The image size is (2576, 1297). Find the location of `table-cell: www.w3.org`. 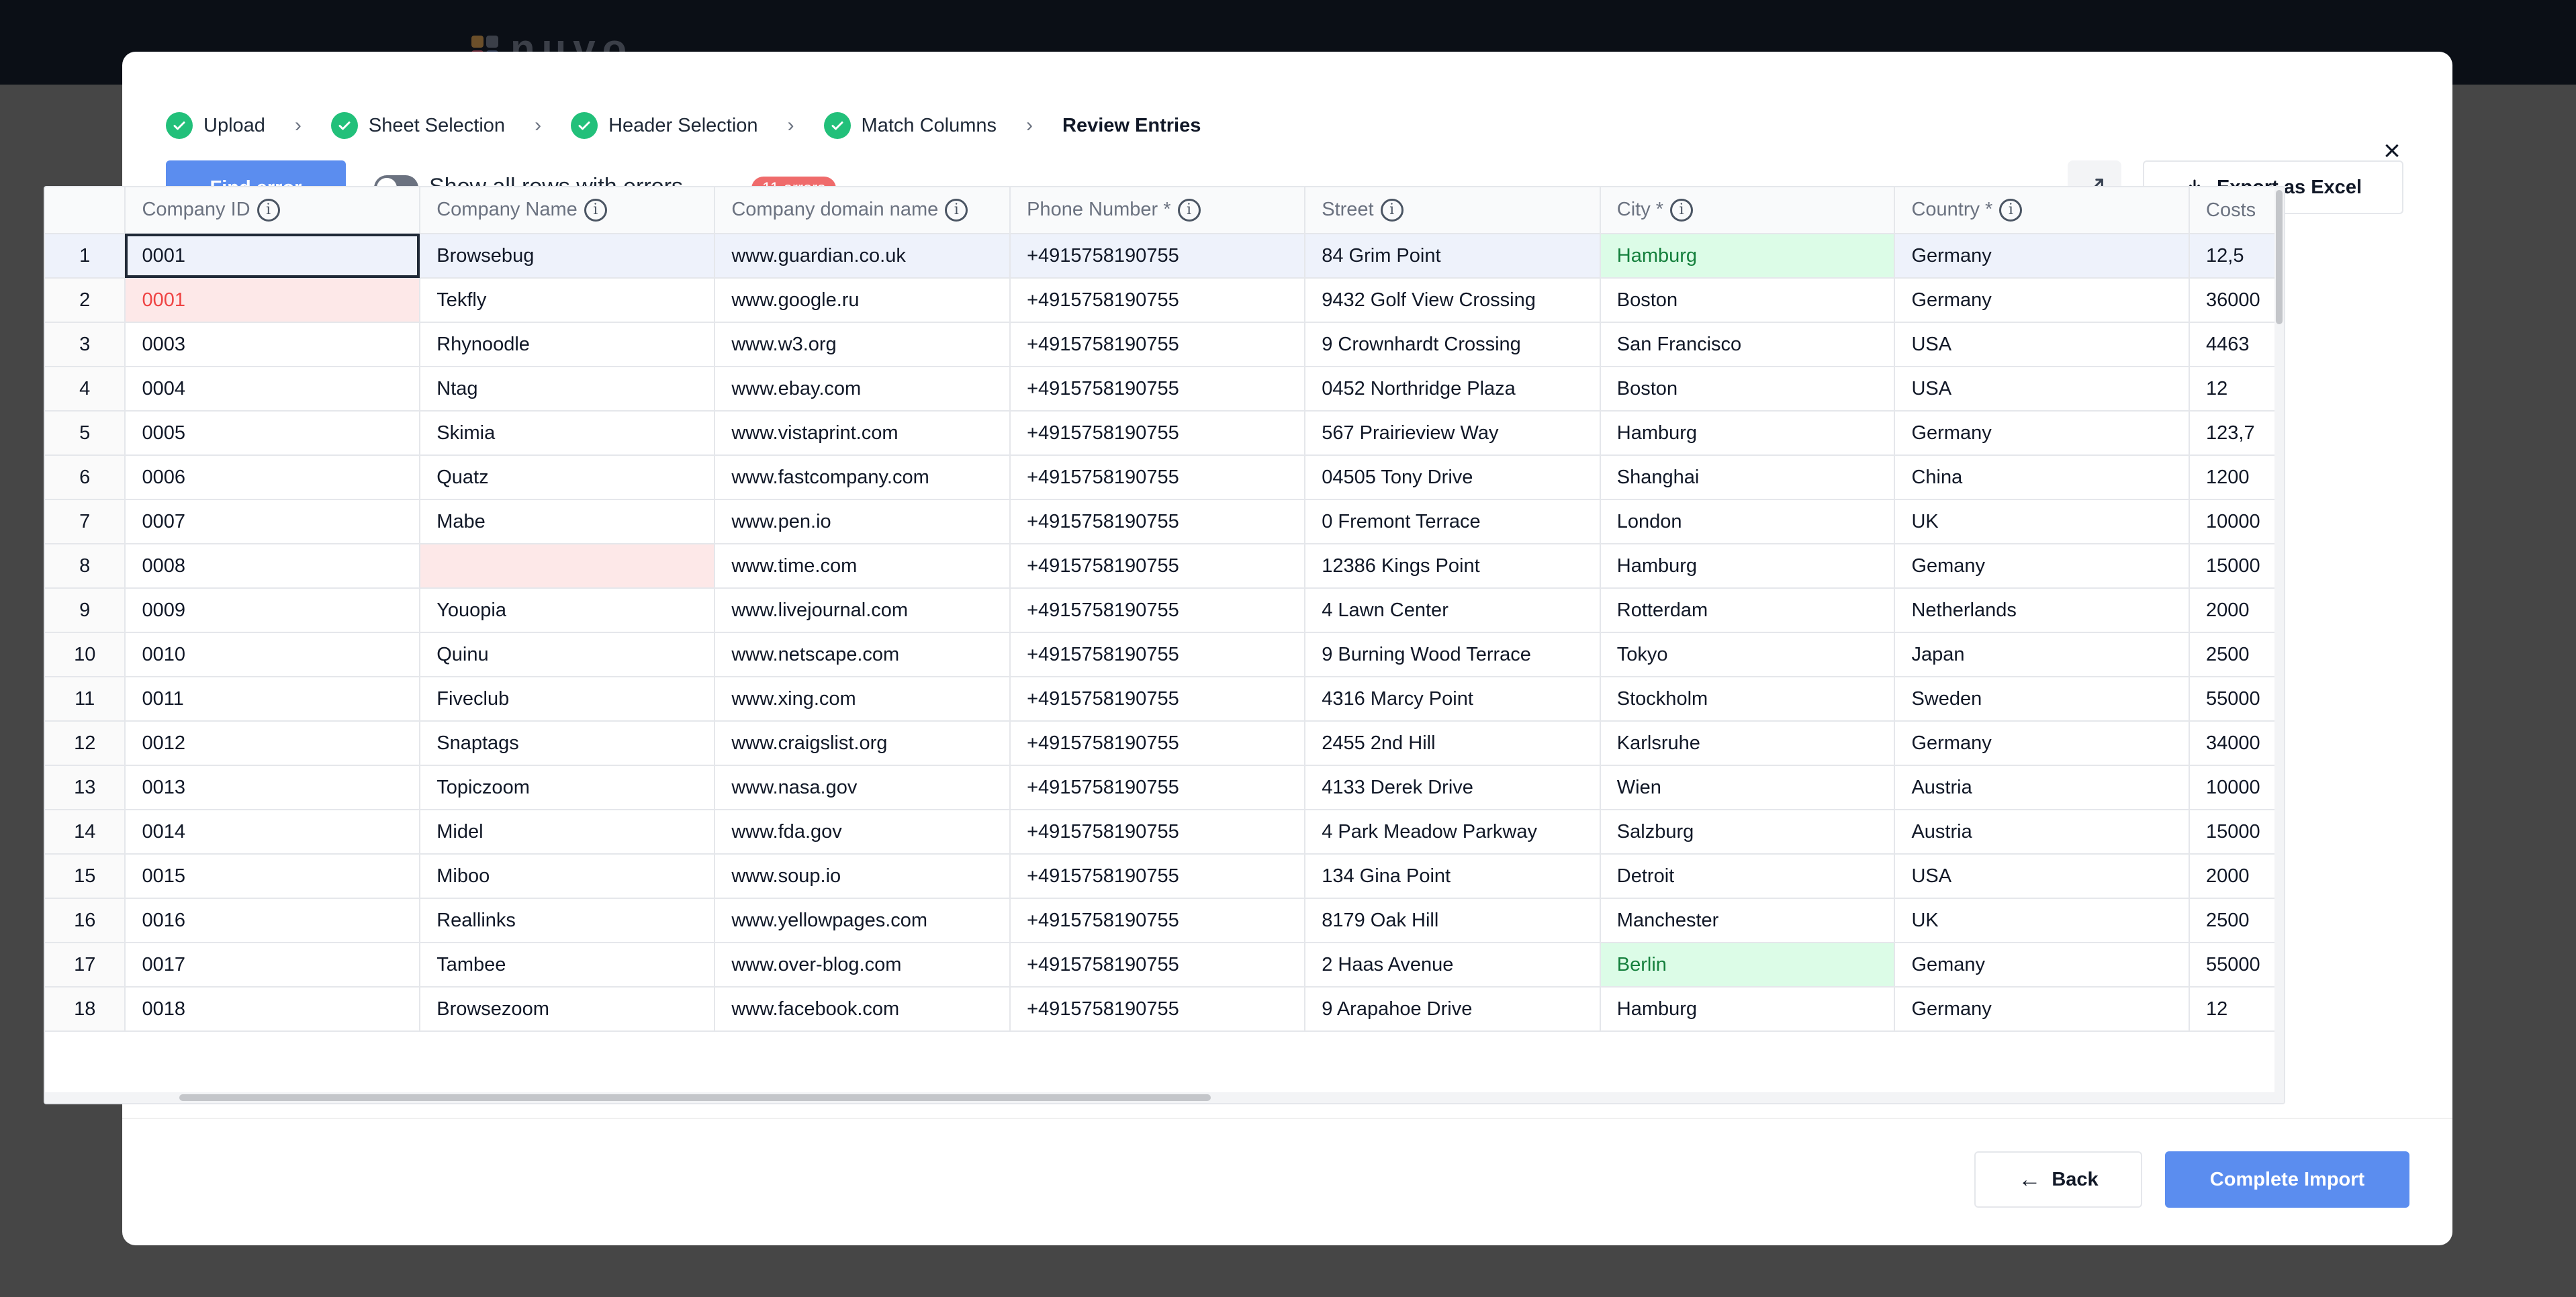

table-cell: www.w3.org is located at coordinates (863, 345).